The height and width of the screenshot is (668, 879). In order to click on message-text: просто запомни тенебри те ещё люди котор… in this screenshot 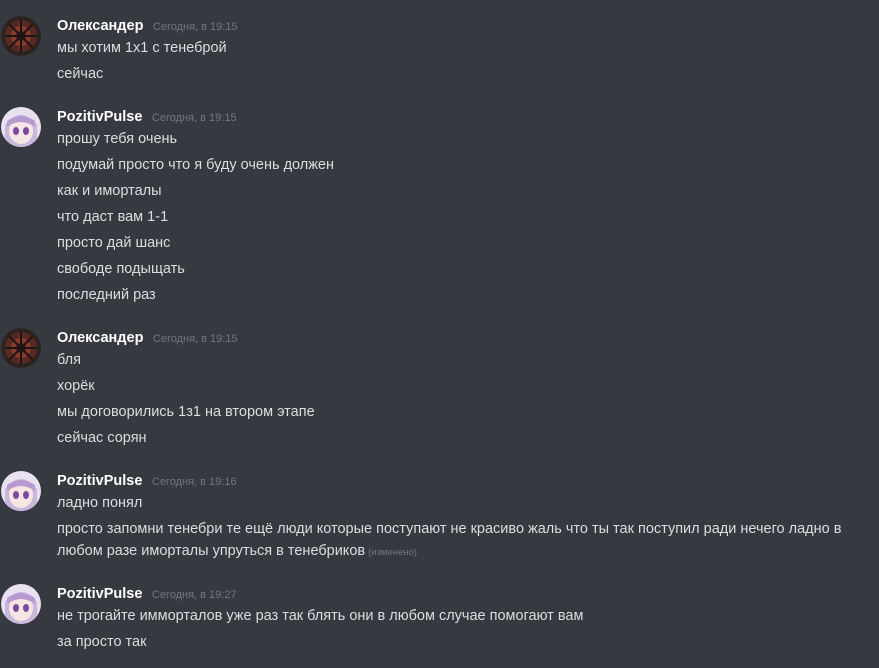, I will do `click(464, 541)`.